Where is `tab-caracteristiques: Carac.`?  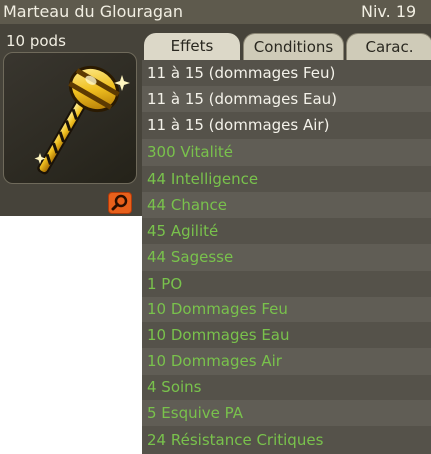
tab-caracteristiques: Carac. is located at coordinates (388, 47).